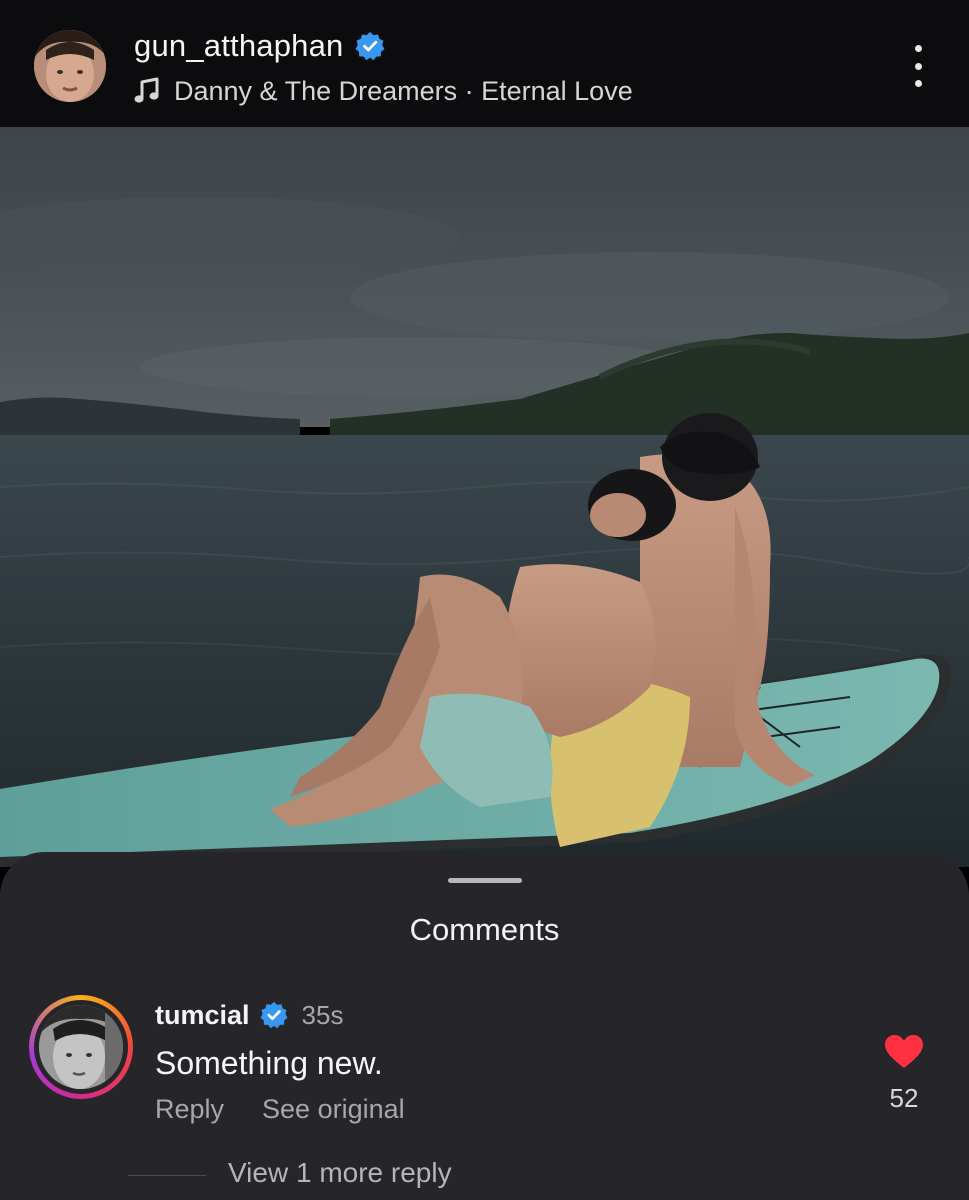 Image resolution: width=969 pixels, height=1200 pixels. I want to click on author-row: gun_atthaphan, so click(259, 46).